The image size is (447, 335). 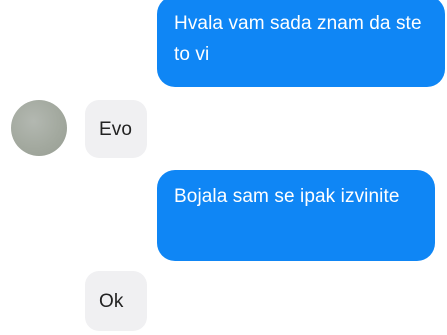 I want to click on message-text: Ok, so click(x=111, y=301).